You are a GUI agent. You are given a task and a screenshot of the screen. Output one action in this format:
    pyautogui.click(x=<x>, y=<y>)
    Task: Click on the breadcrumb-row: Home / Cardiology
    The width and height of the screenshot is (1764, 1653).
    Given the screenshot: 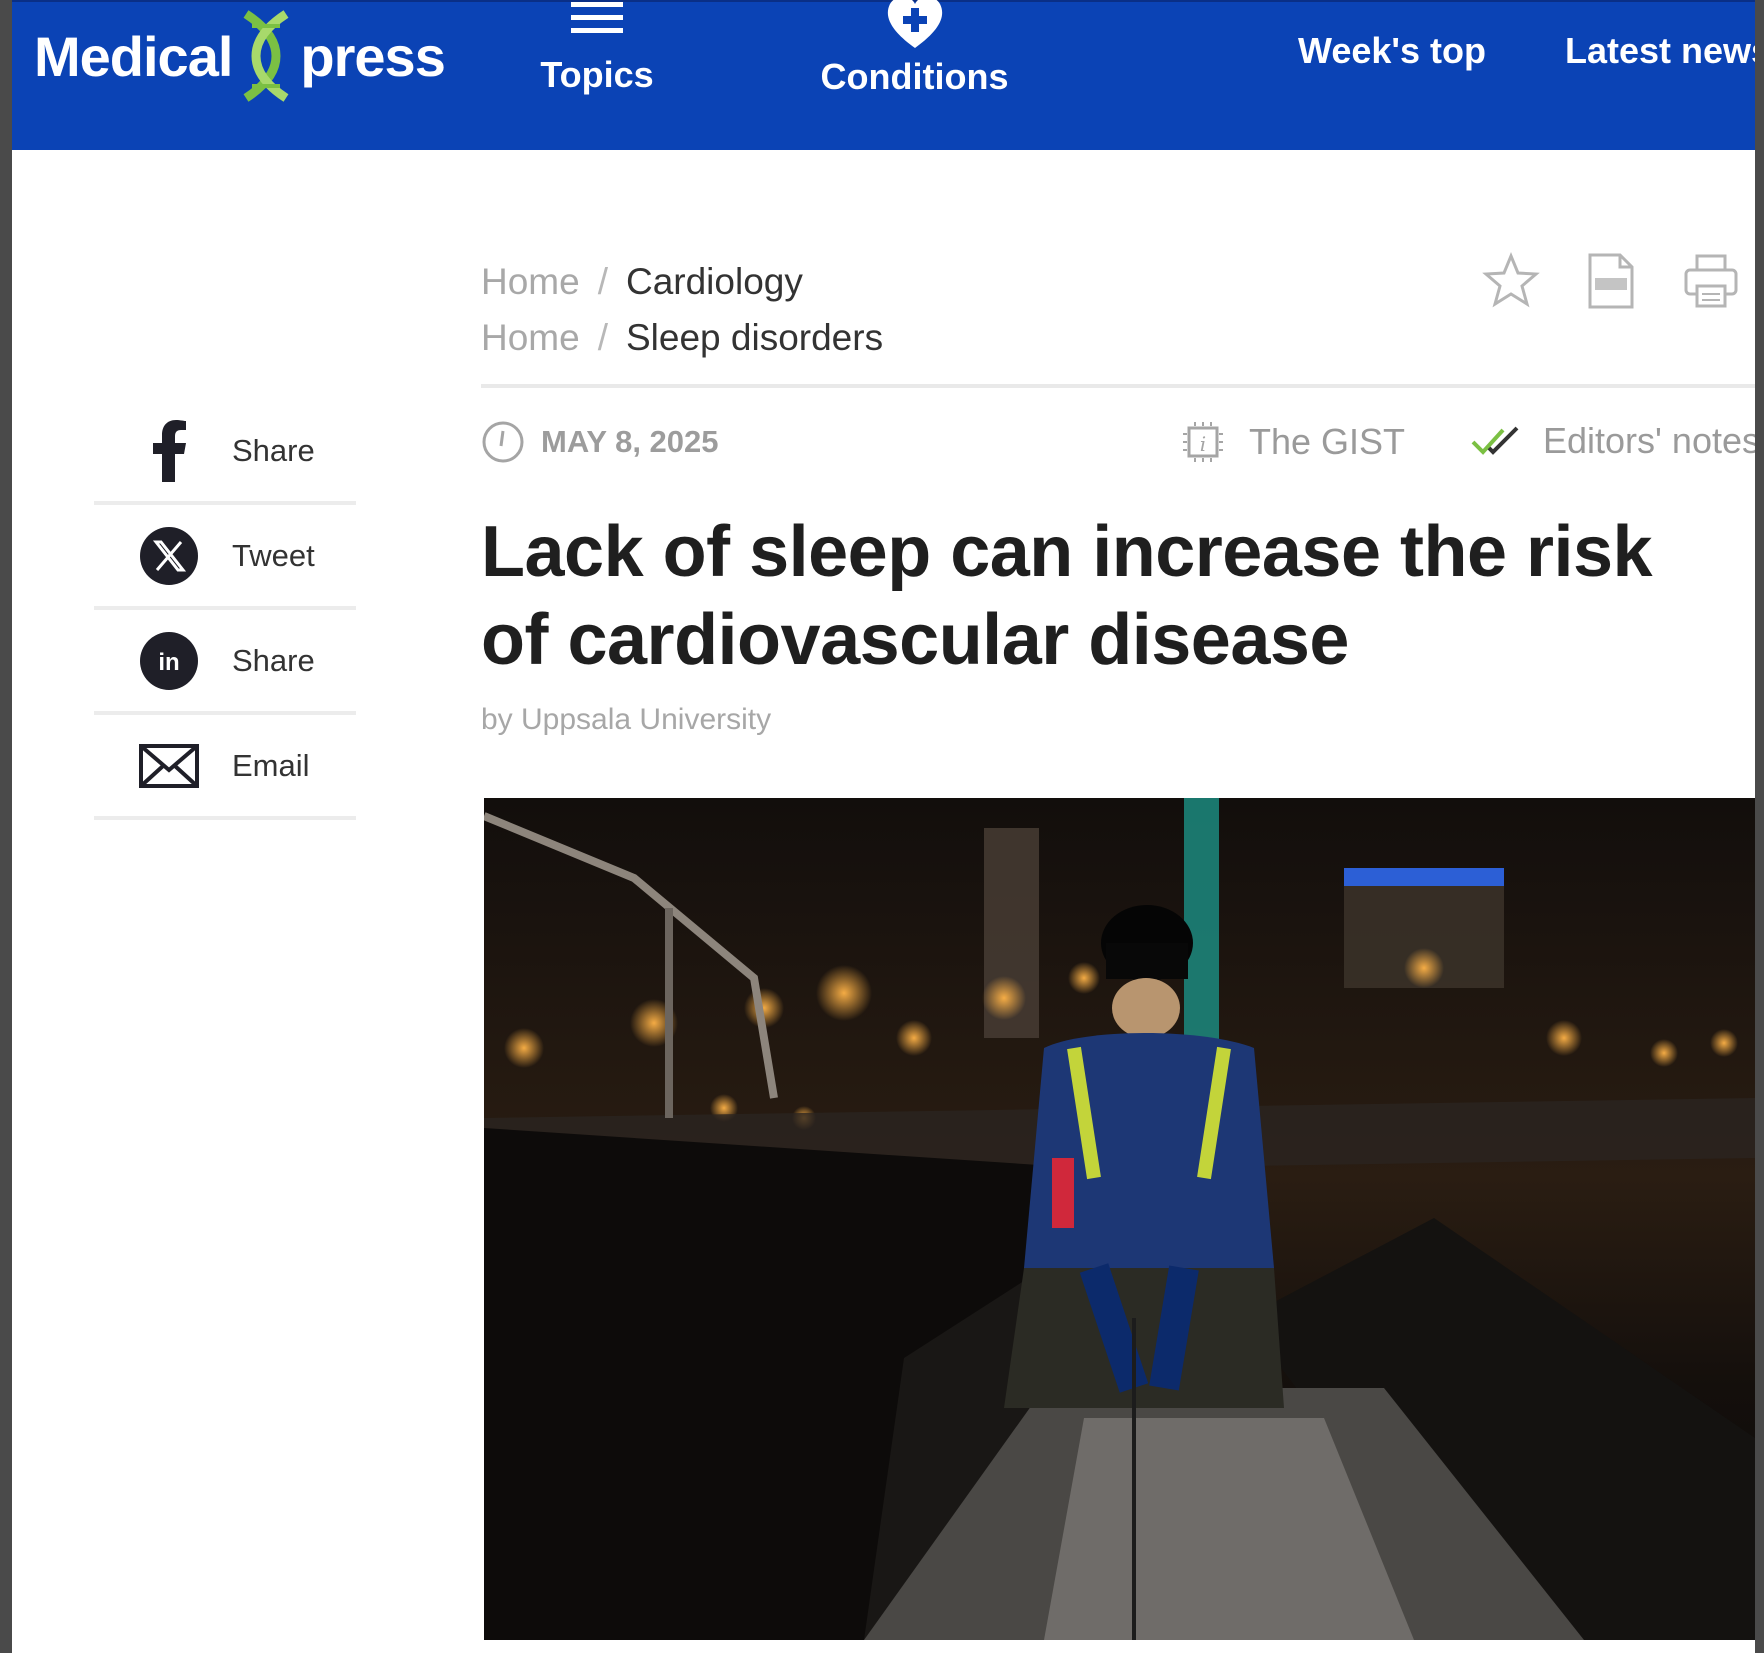 What is the action you would take?
    pyautogui.click(x=682, y=282)
    